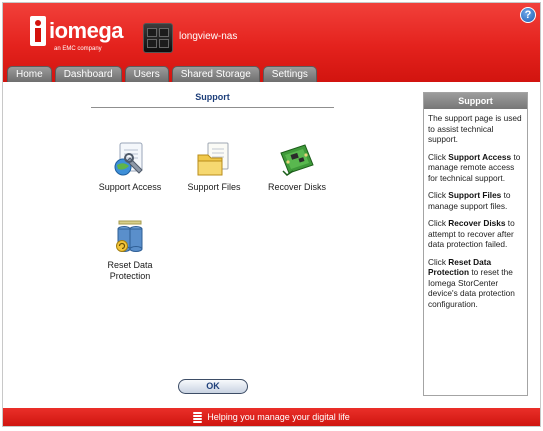 The width and height of the screenshot is (543, 431). I want to click on tab-settings: Settings, so click(289, 74).